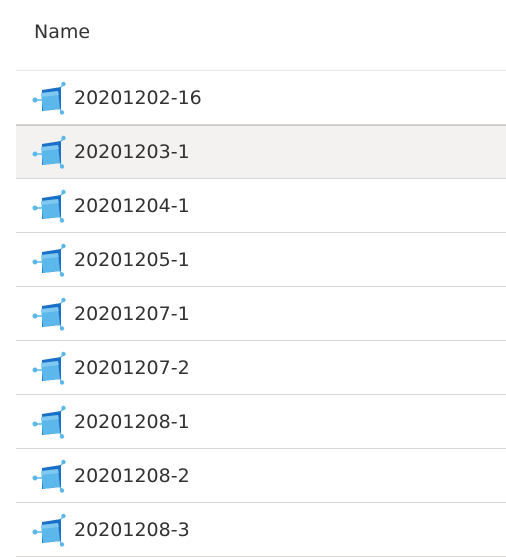 The width and height of the screenshot is (506, 557). I want to click on list-item: 20201208-3, so click(261, 530).